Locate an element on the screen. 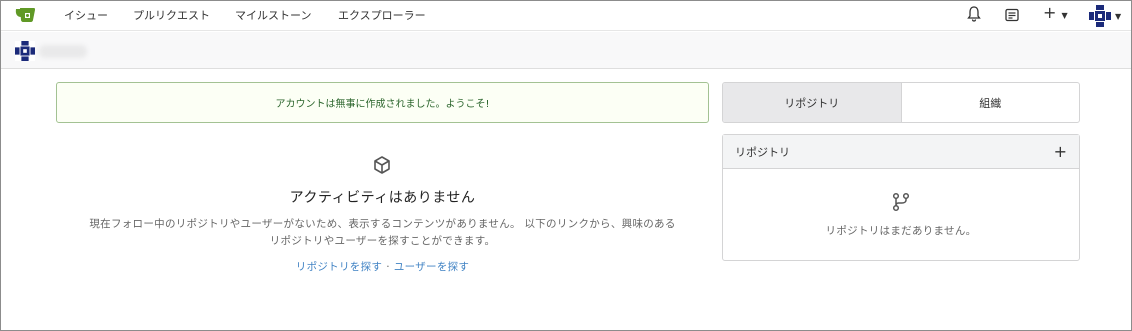 The width and height of the screenshot is (1132, 331). success-message-text: アカウントは無事に作成されました。ようこそ! is located at coordinates (382, 104).